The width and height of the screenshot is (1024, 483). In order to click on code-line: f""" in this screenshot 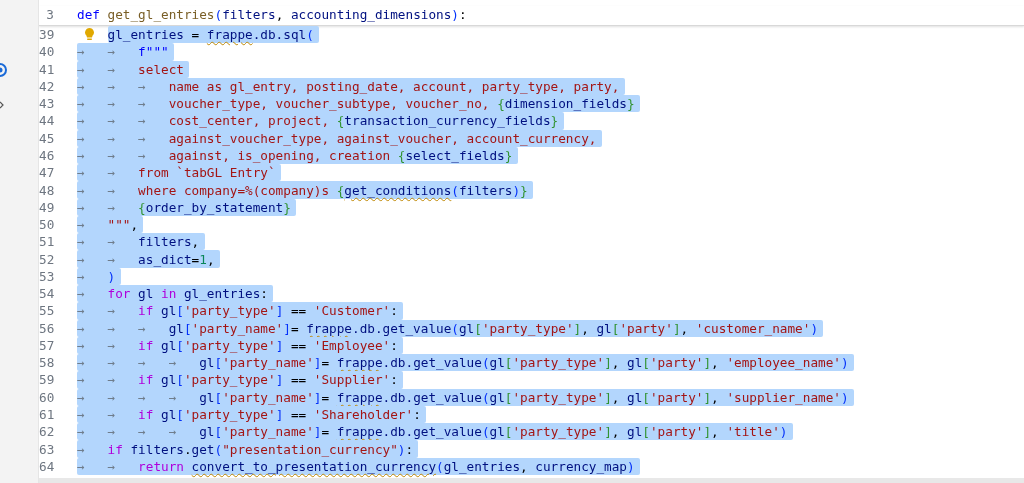, I will do `click(153, 52)`.